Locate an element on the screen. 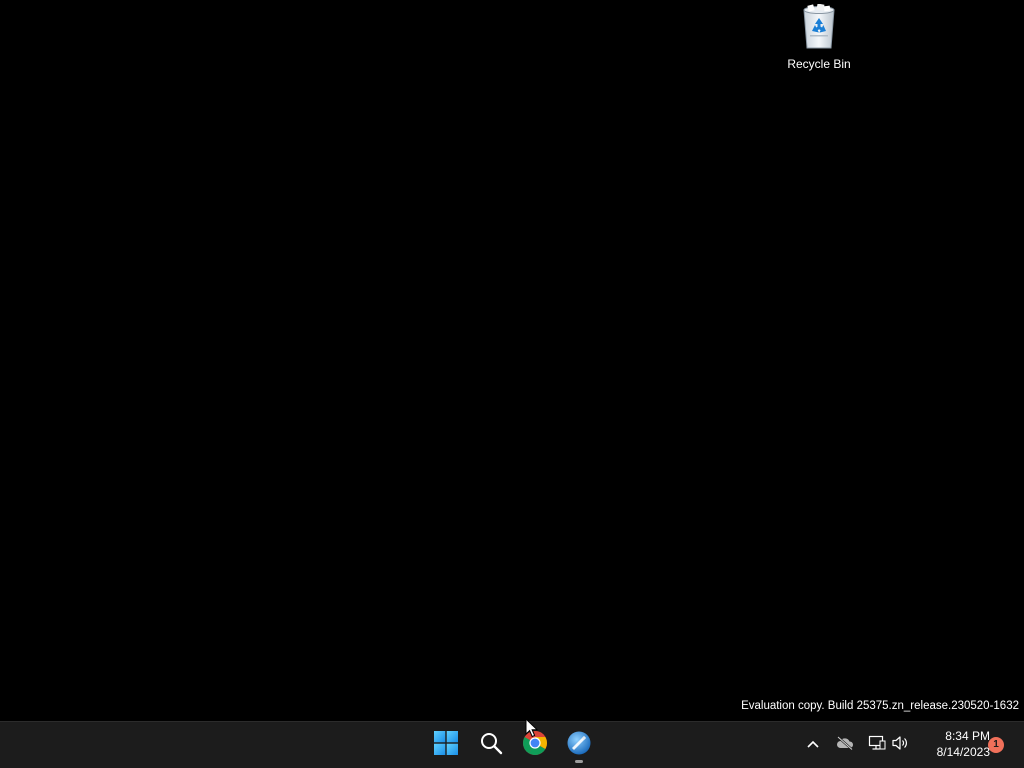 The height and width of the screenshot is (768, 1024). desktop-icon-label: Recycle Bin is located at coordinates (819, 64).